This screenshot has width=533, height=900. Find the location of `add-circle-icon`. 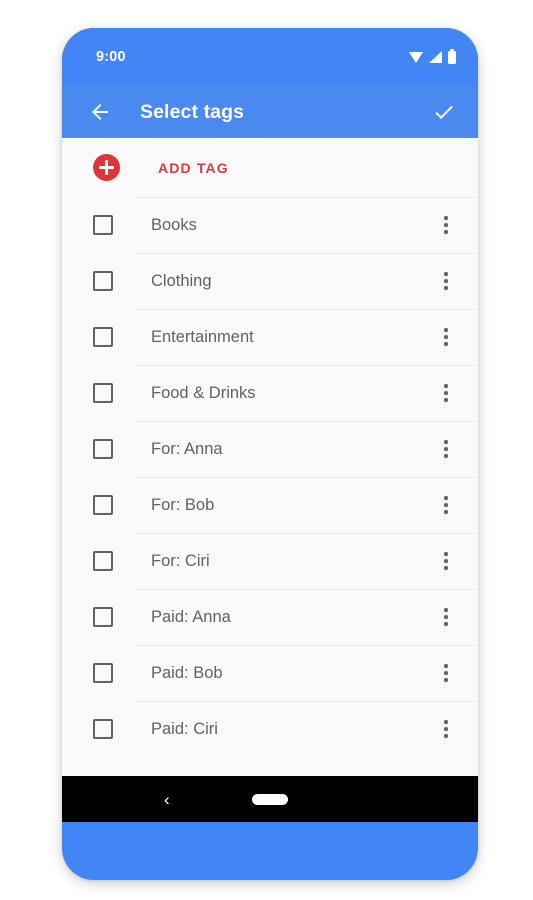

add-circle-icon is located at coordinates (106, 167).